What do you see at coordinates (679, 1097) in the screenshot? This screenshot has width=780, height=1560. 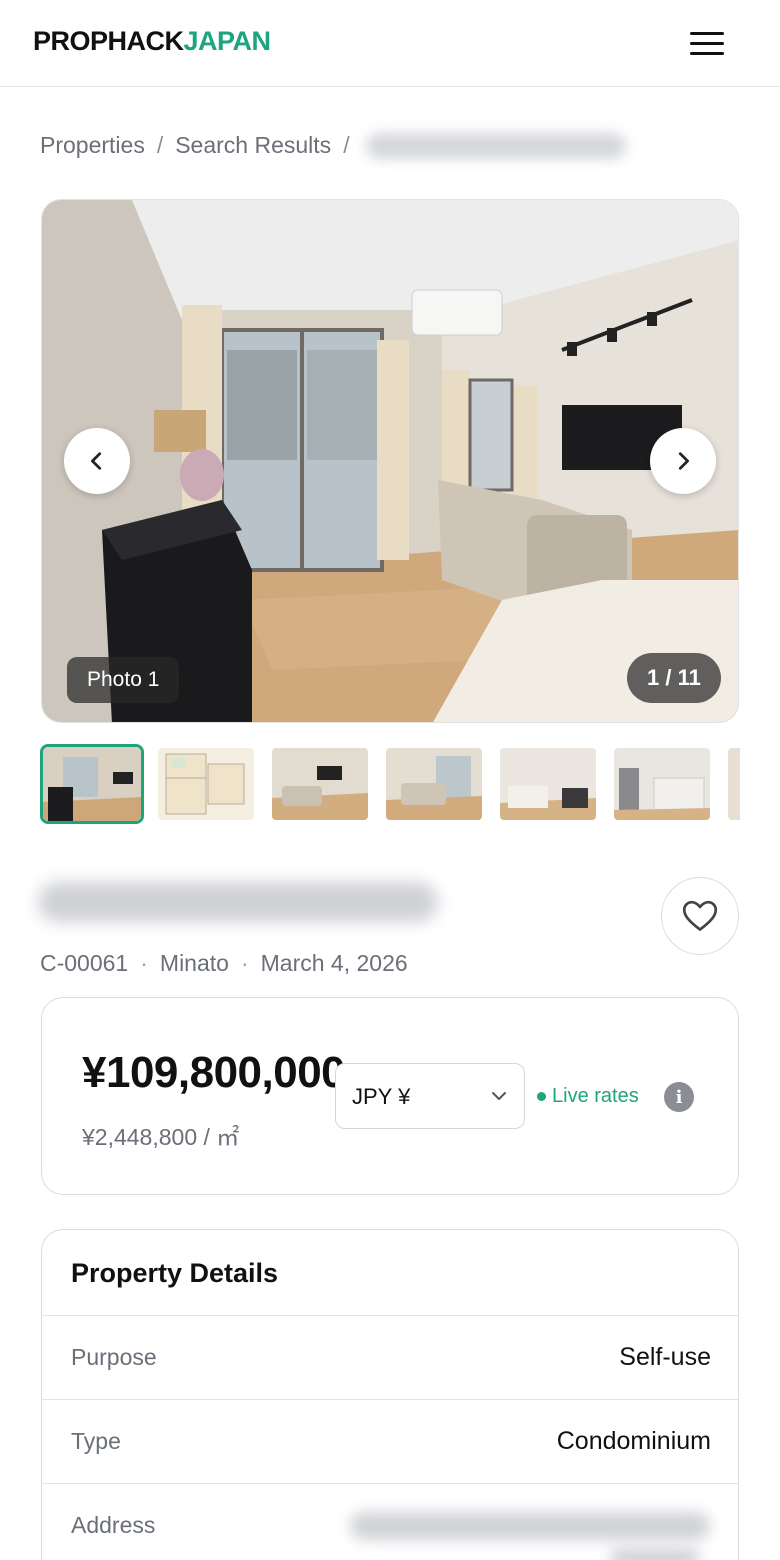 I see `info-icon: i` at bounding box center [679, 1097].